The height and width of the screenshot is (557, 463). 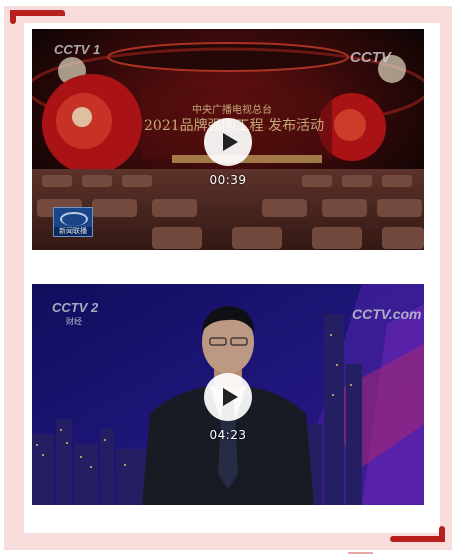 What do you see at coordinates (417, 534) in the screenshot?
I see `corner-accent-bottom-right` at bounding box center [417, 534].